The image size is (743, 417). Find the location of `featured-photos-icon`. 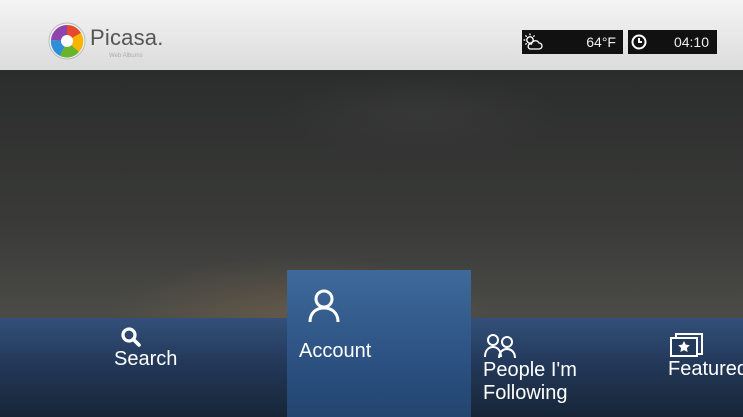

featured-photos-icon is located at coordinates (705, 345).